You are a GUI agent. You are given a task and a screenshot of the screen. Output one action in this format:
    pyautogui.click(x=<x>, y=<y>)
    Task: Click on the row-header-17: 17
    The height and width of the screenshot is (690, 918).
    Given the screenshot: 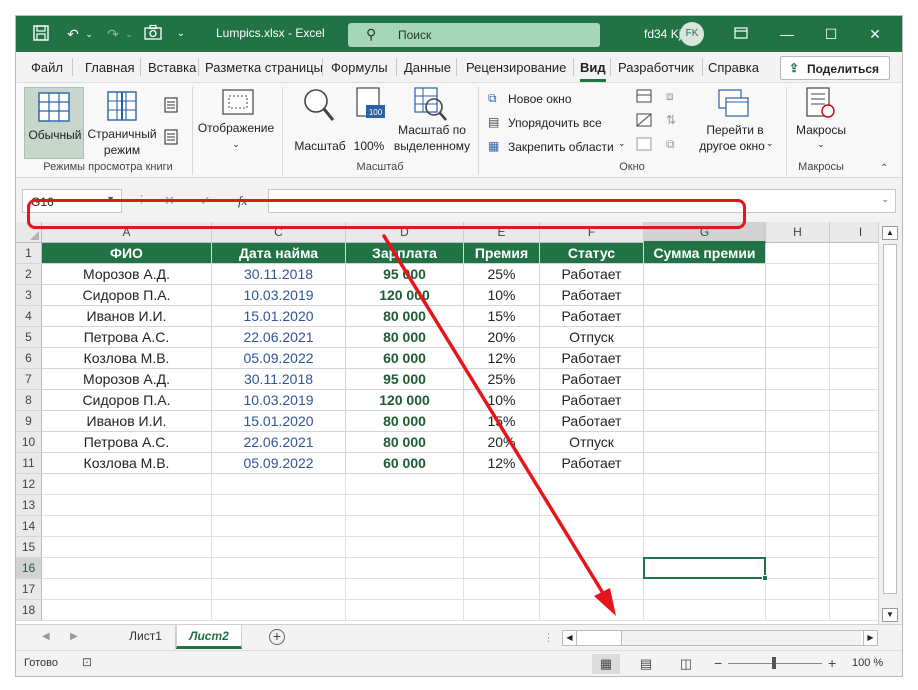 What is the action you would take?
    pyautogui.click(x=29, y=589)
    